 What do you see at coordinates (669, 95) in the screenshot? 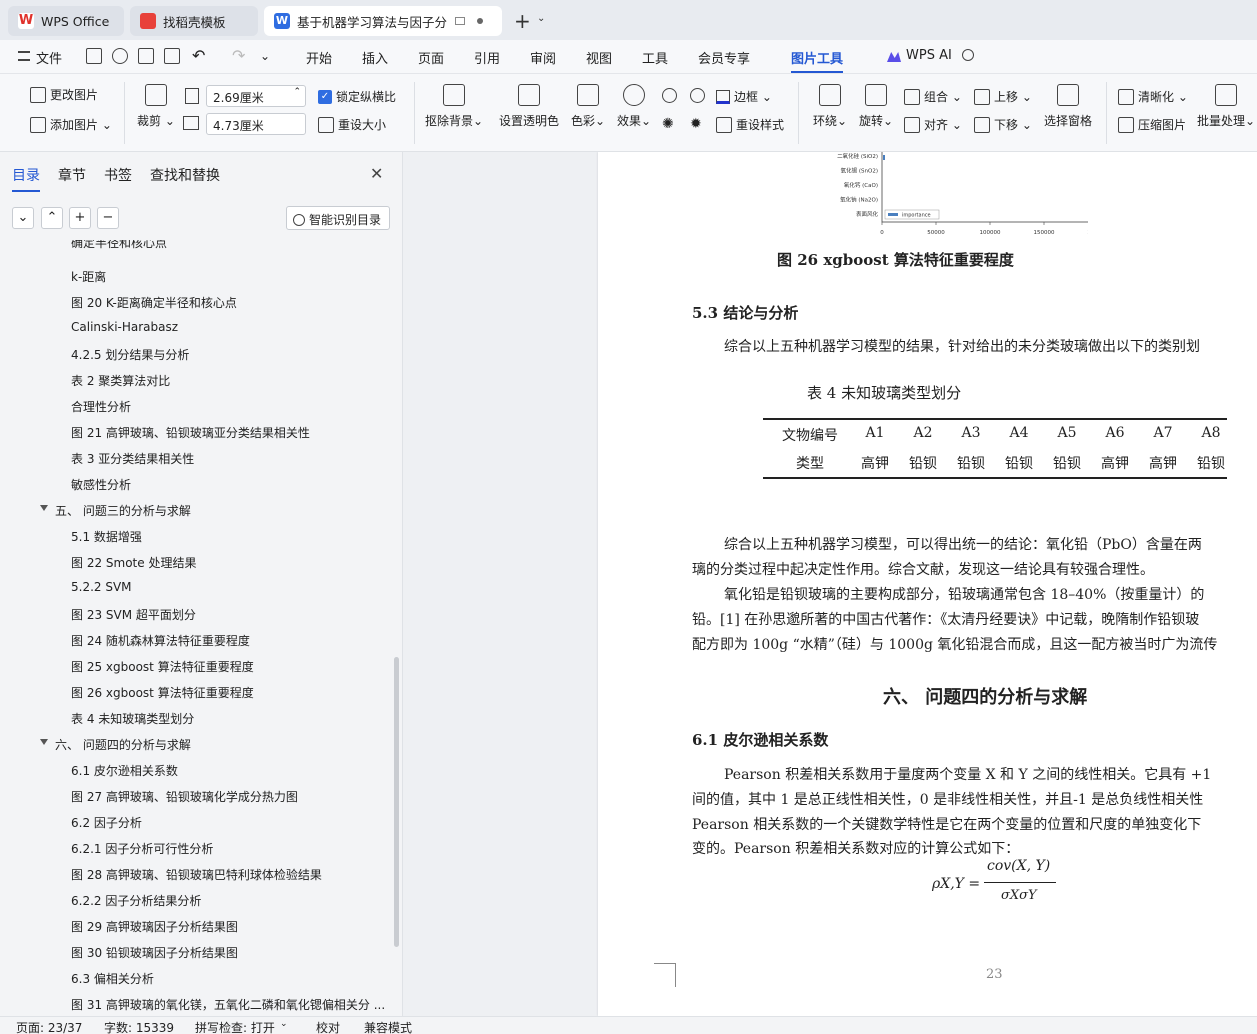
I see `brightness-icon` at bounding box center [669, 95].